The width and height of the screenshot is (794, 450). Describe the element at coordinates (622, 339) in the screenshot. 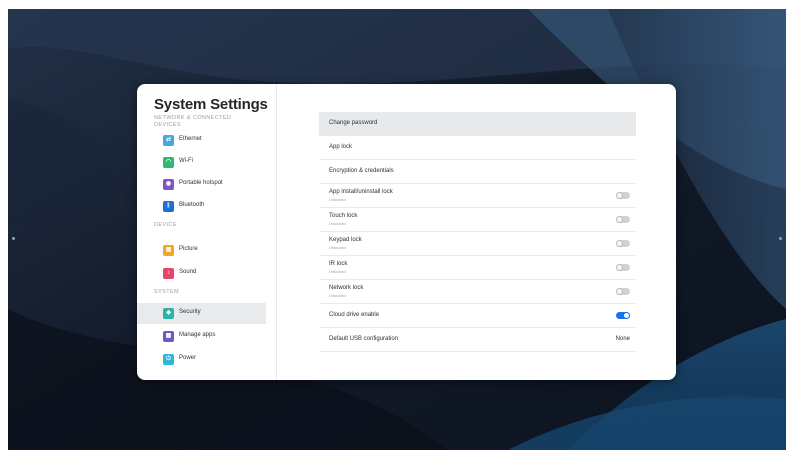

I see `usb-configuration-value: None` at that location.